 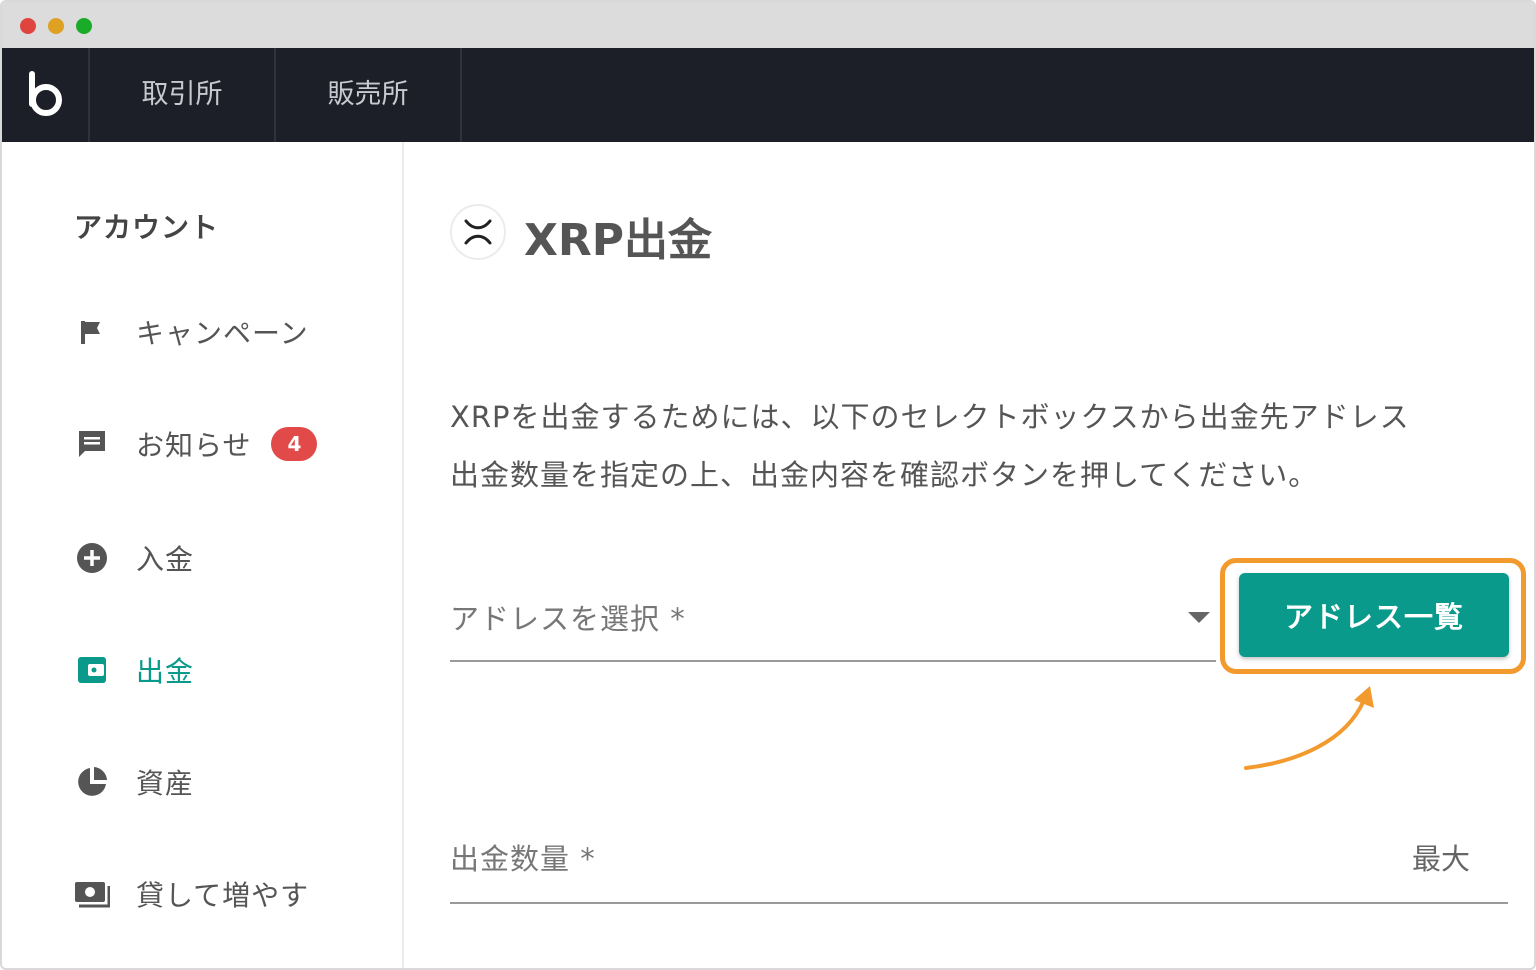 I want to click on bitbank-logo-icon, so click(x=46, y=95).